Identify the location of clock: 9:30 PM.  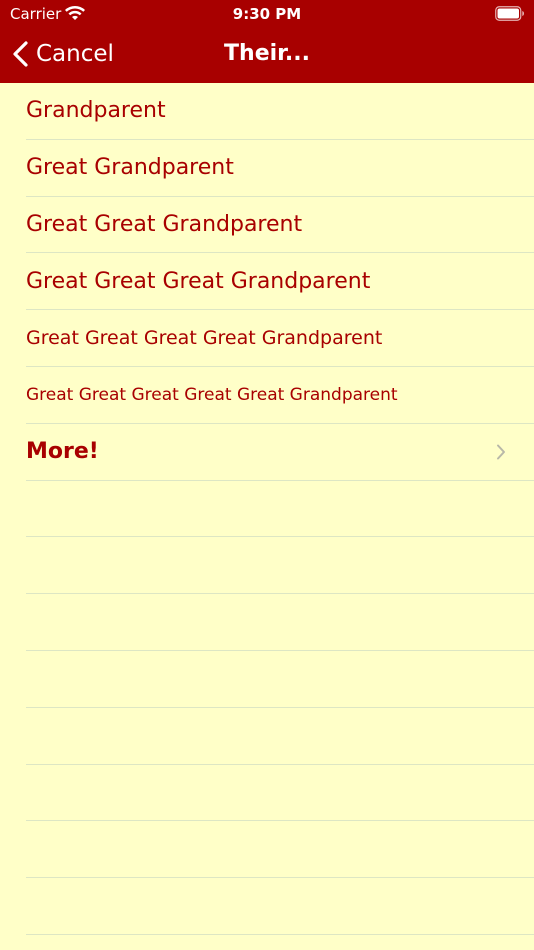
(267, 14).